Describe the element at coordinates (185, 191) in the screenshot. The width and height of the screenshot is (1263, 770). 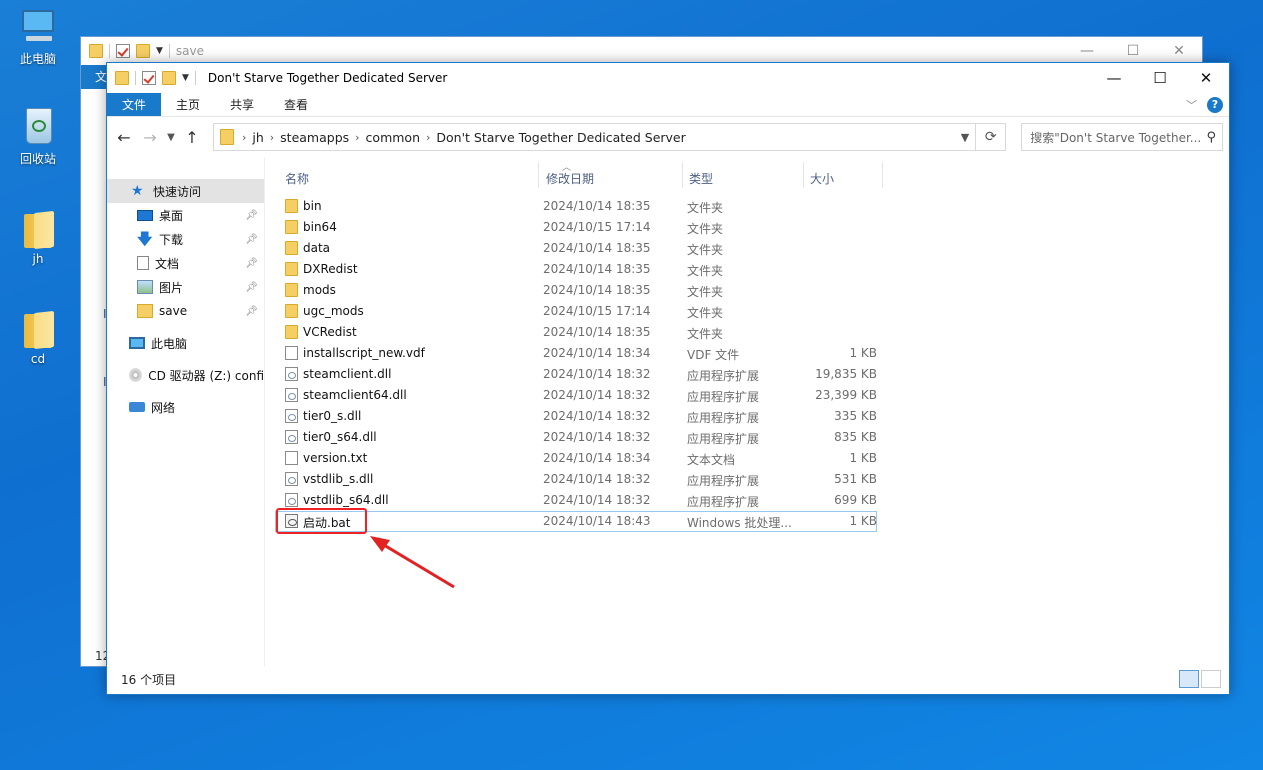
I see `nav-quick-access: ★ 快速访问` at that location.